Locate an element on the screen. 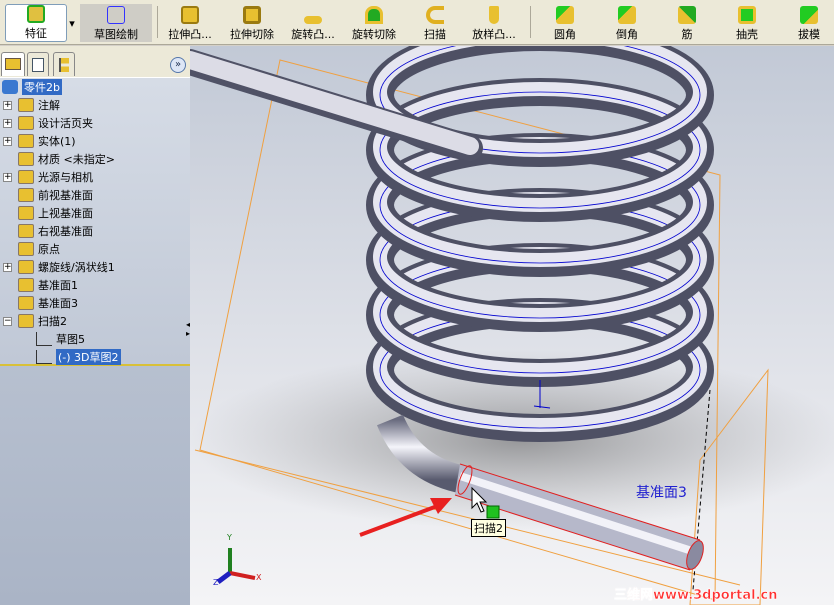 This screenshot has height=605, width=834. toolbar-button-feature: 特征 is located at coordinates (36, 23).